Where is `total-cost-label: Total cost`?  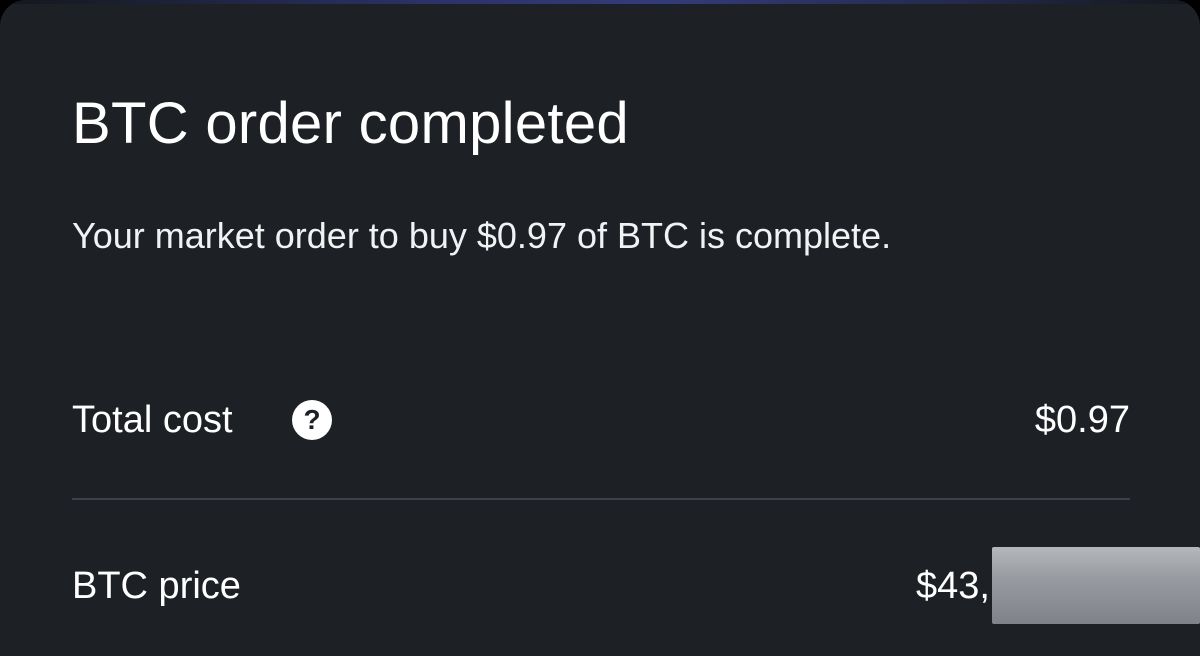
total-cost-label: Total cost is located at coordinates (152, 420).